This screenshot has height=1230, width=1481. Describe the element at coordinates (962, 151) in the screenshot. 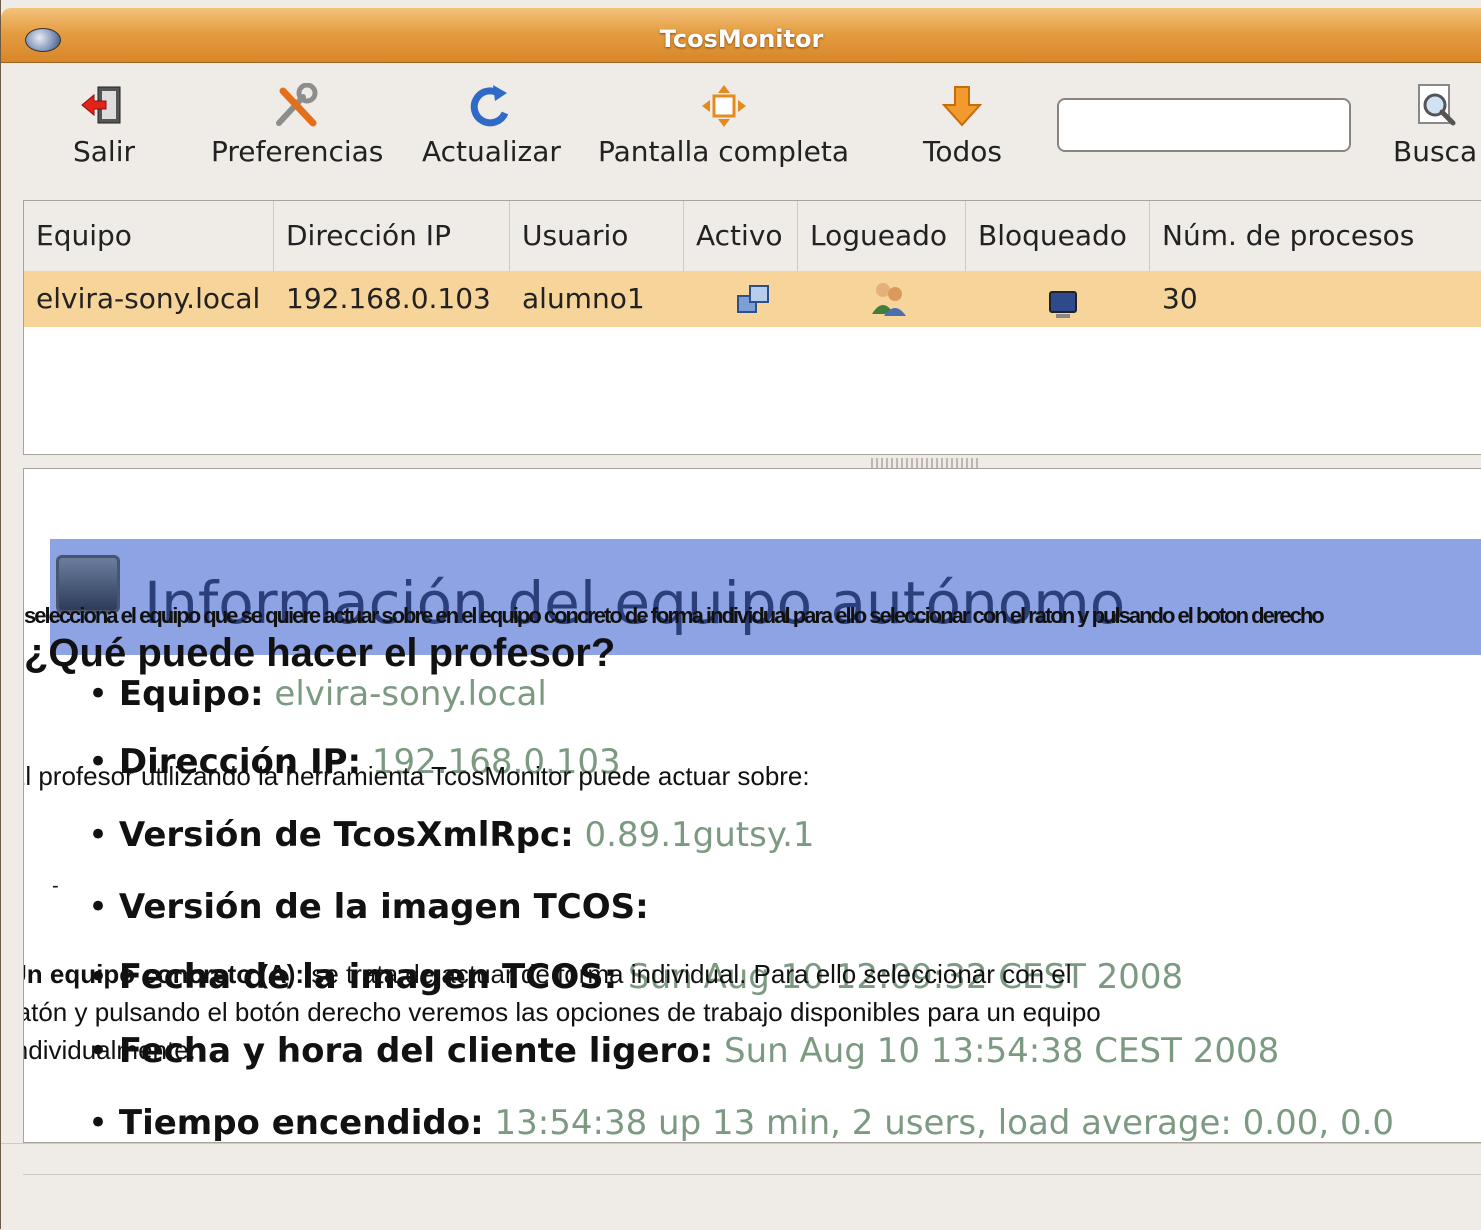

I see `all-label: Todos` at that location.